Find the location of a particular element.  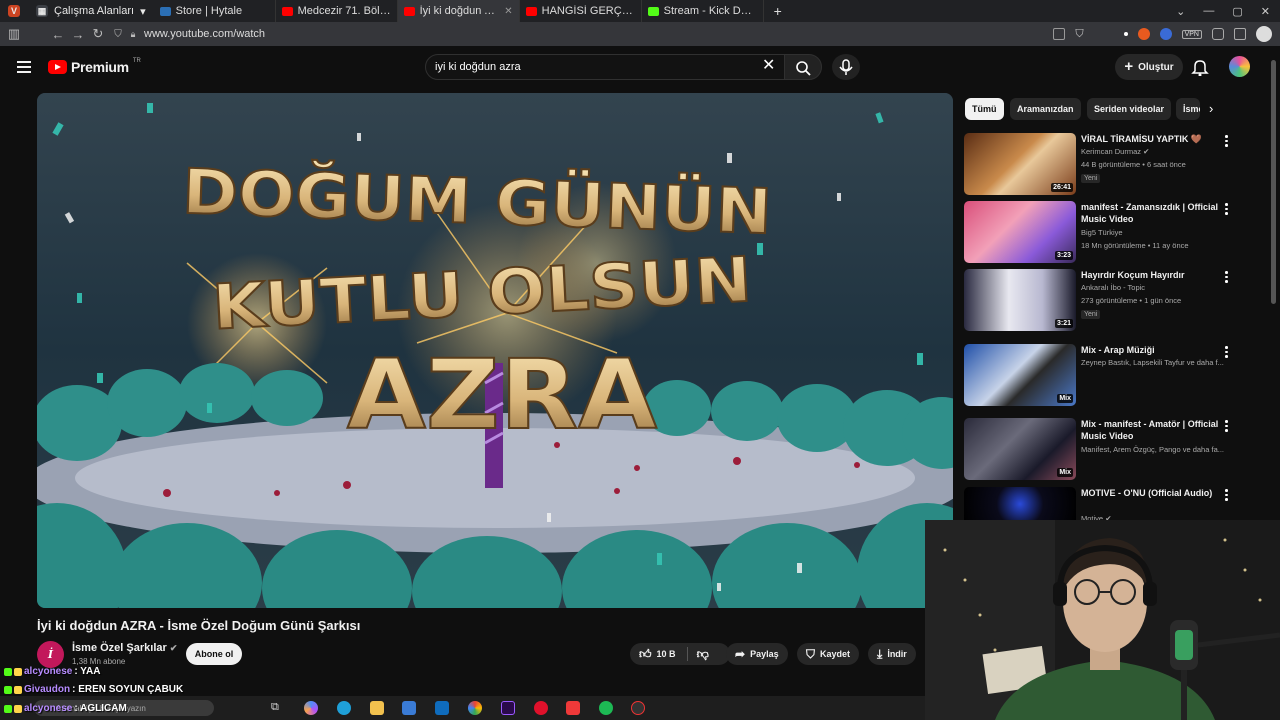

channel-avatar-letter: İ is located at coordinates (50, 654).